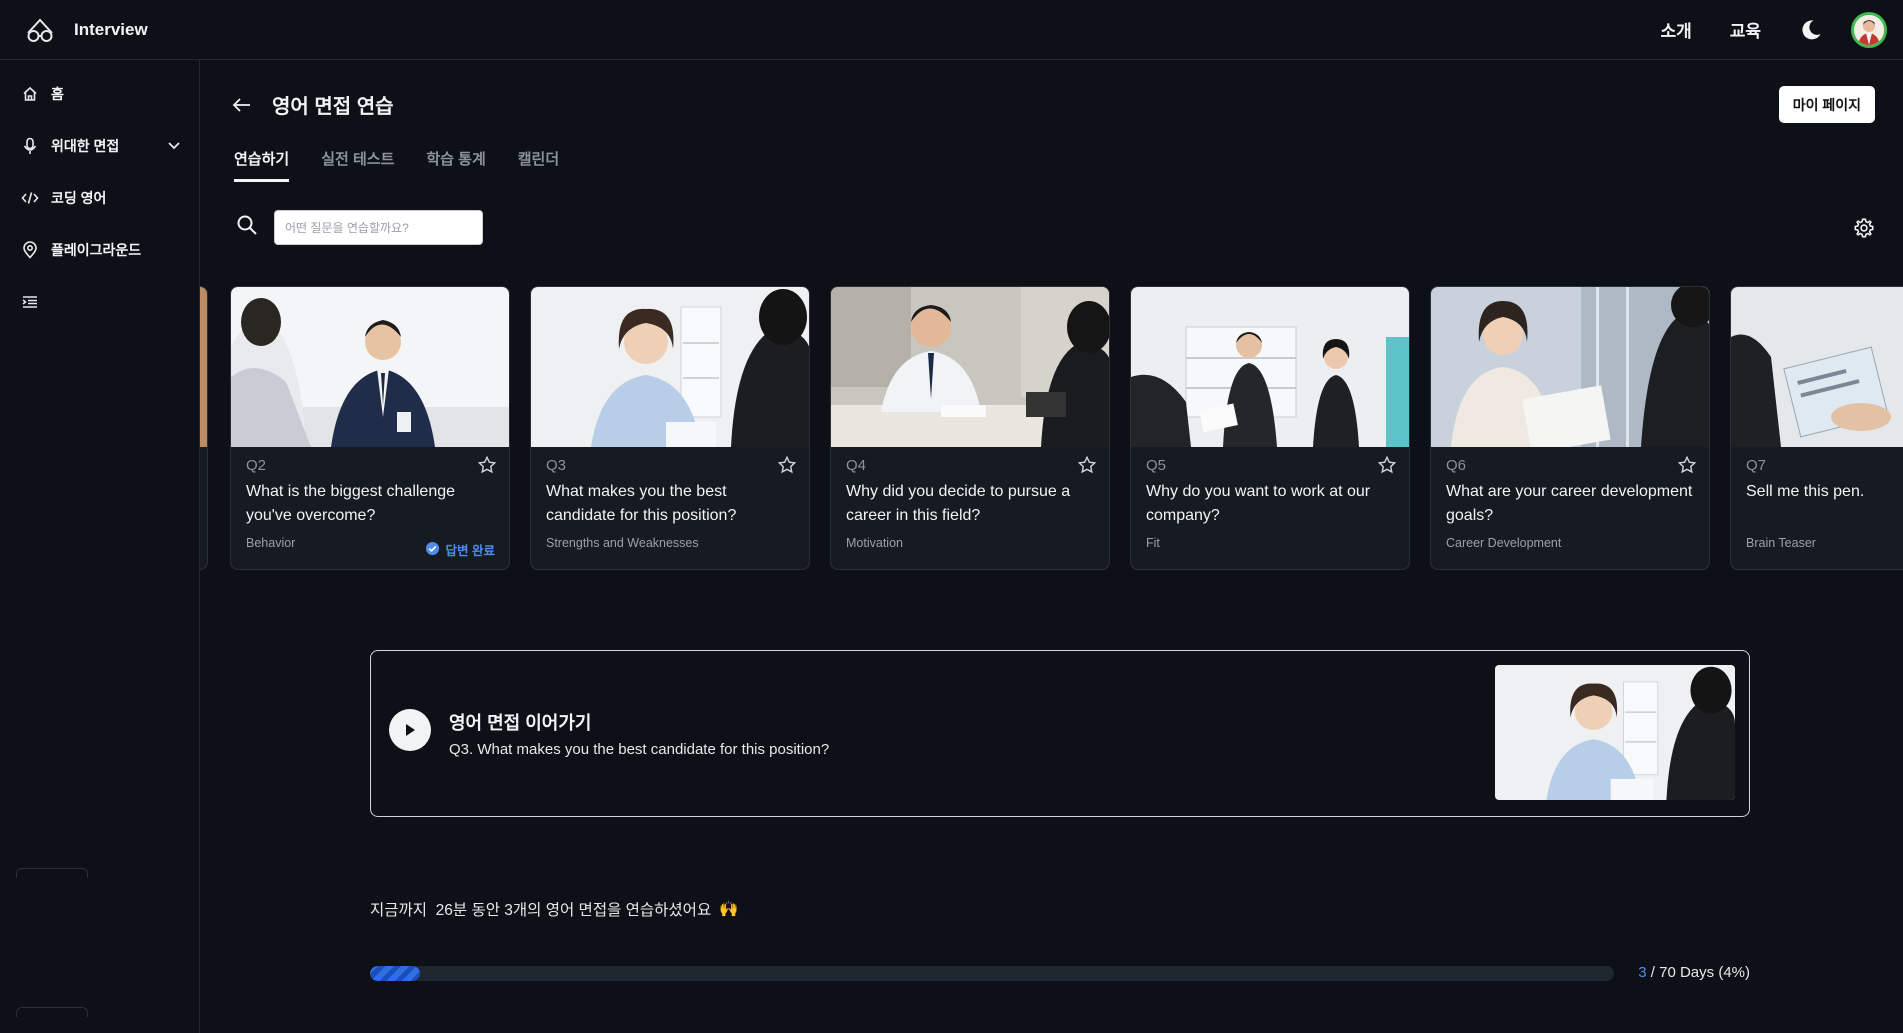 The image size is (1903, 1033). What do you see at coordinates (951, 30) in the screenshot?
I see `top-bar: Interview 소개 교육` at bounding box center [951, 30].